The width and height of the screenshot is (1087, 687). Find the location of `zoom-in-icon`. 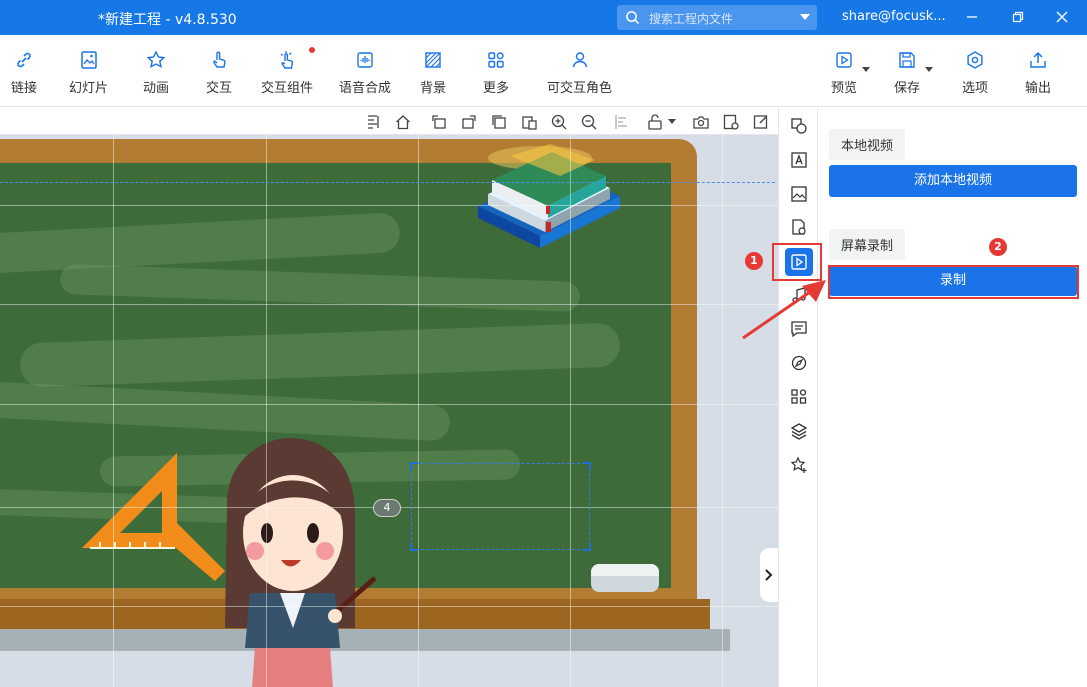

zoom-in-icon is located at coordinates (559, 122).